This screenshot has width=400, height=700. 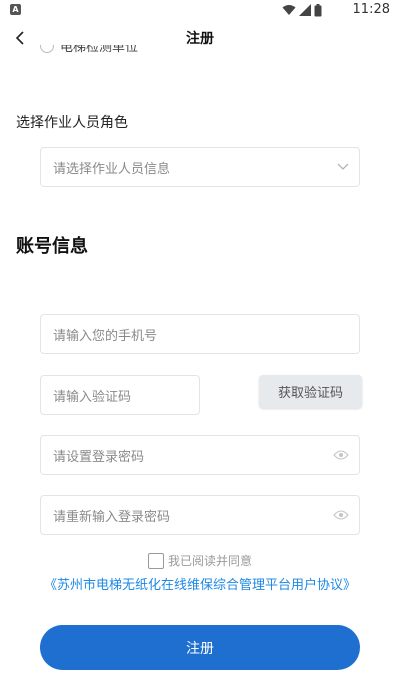 I want to click on password-input: 请设置登录密码, so click(x=200, y=455).